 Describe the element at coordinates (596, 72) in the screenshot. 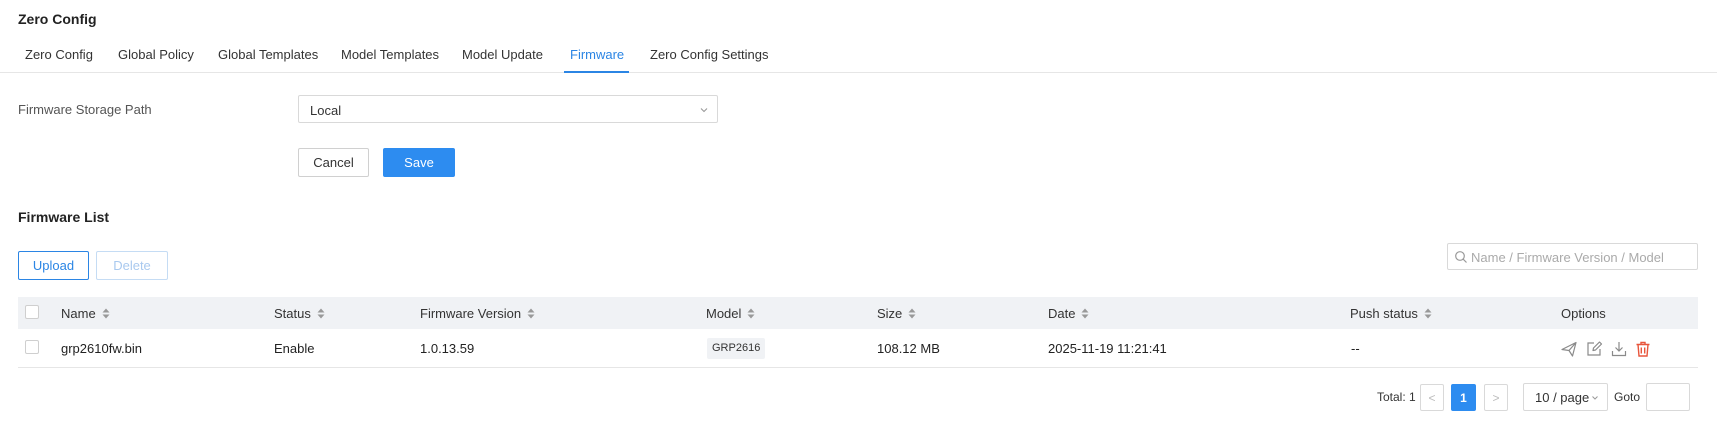

I see `active-tab-indicator` at that location.